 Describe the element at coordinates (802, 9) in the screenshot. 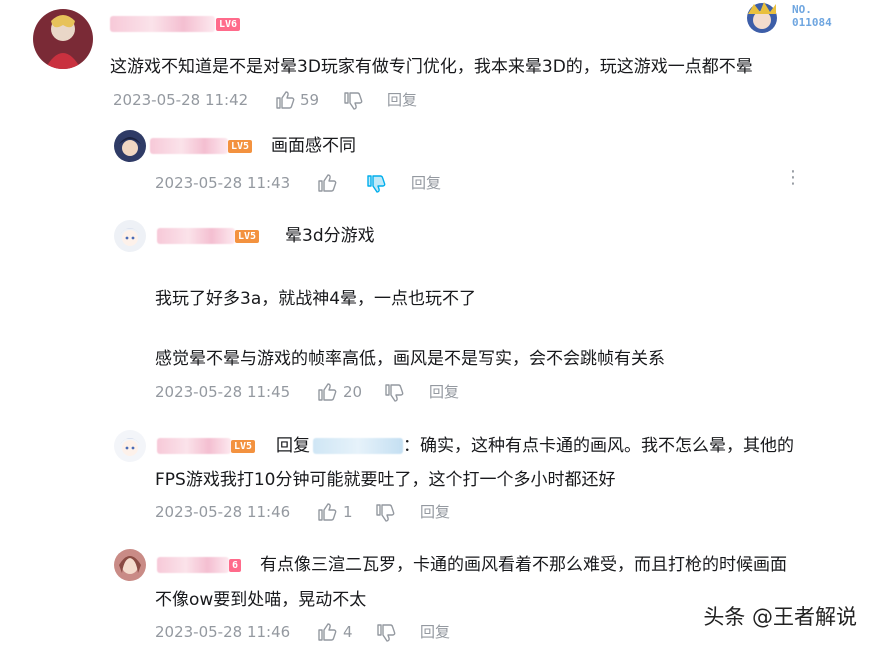

I see `badge-label: NO.` at that location.